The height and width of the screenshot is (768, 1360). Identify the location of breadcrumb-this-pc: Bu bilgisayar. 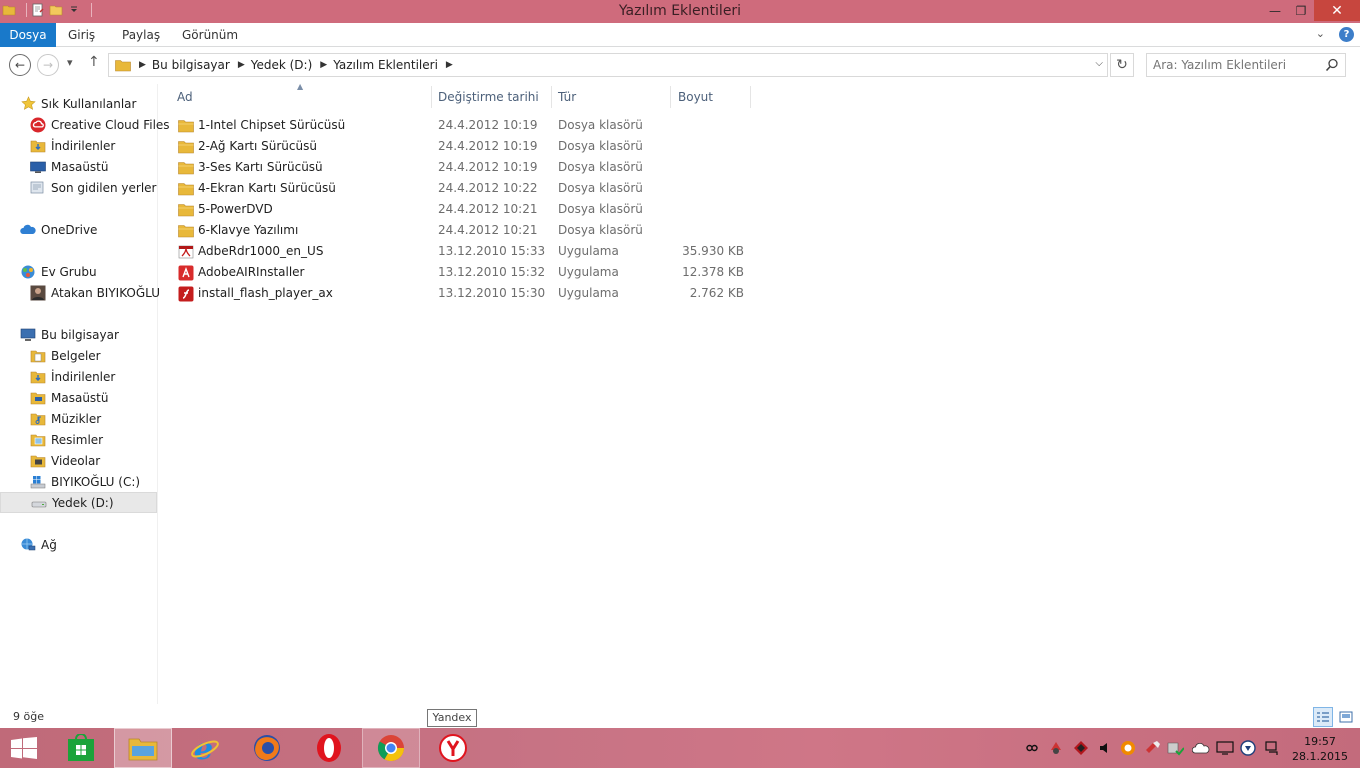
(191, 65).